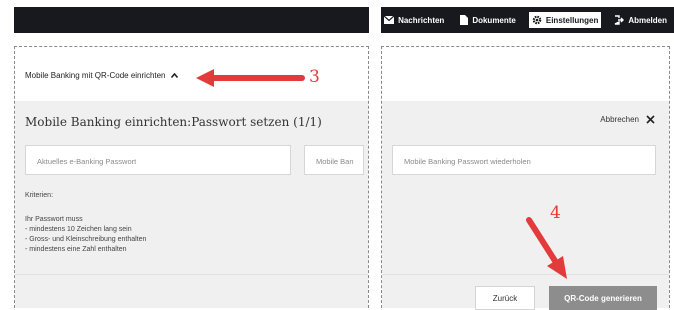  Describe the element at coordinates (505, 298) in the screenshot. I see `back-button: Zurück` at that location.